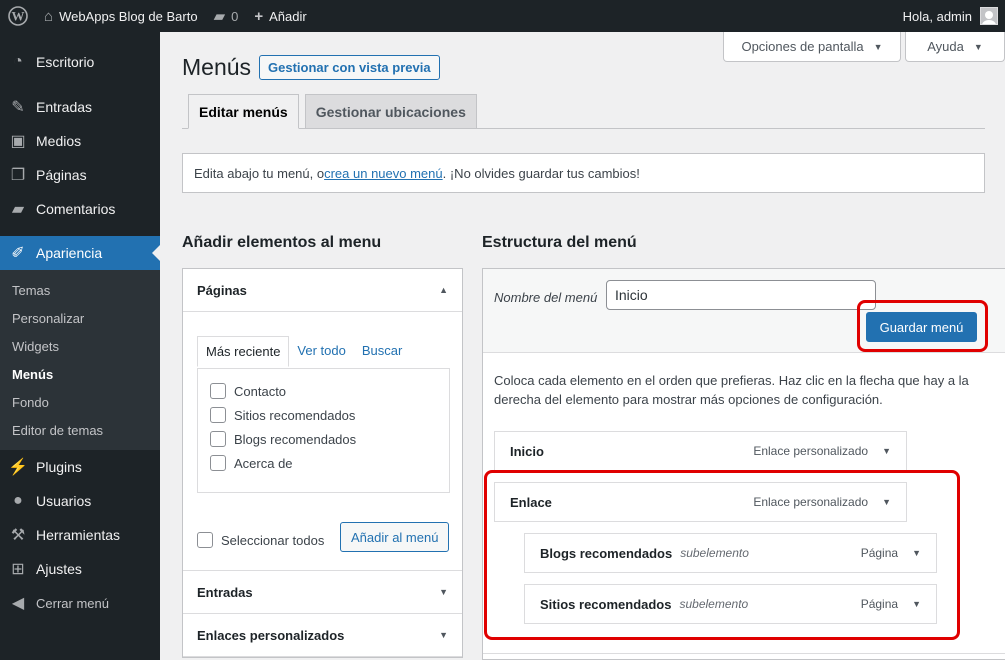 This screenshot has width=1005, height=660. I want to click on list-item: Contacto, so click(323, 391).